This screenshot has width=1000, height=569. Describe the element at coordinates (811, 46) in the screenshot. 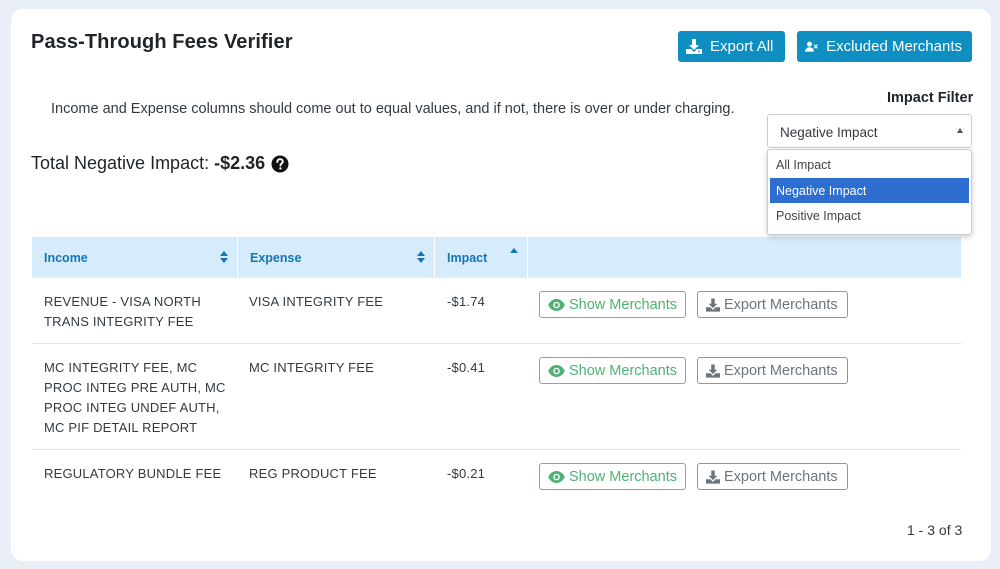

I see `user-x-icon` at that location.